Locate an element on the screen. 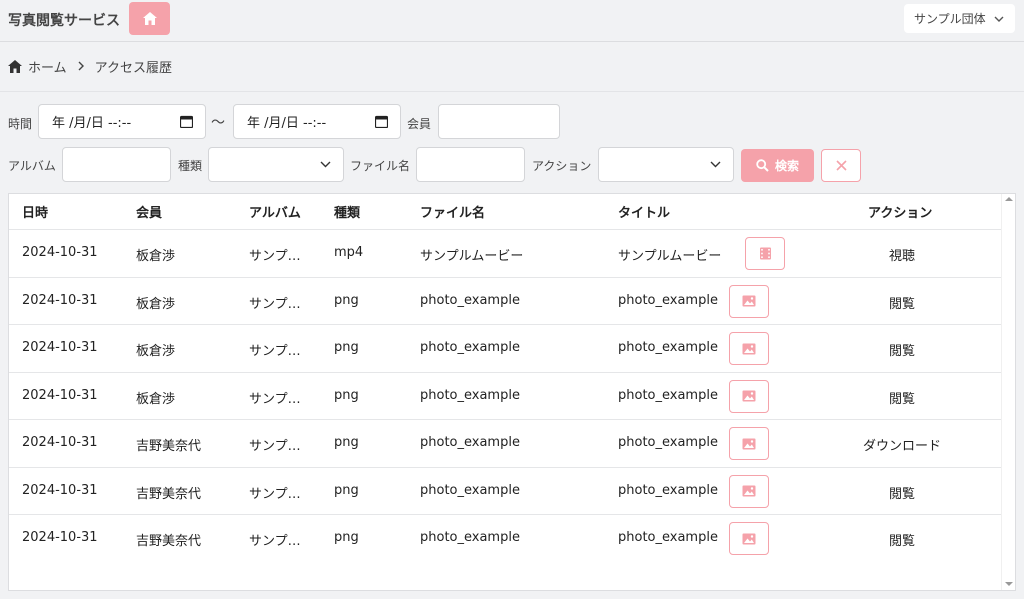 The width and height of the screenshot is (1024, 599). column-header-member: 会員 is located at coordinates (149, 213).